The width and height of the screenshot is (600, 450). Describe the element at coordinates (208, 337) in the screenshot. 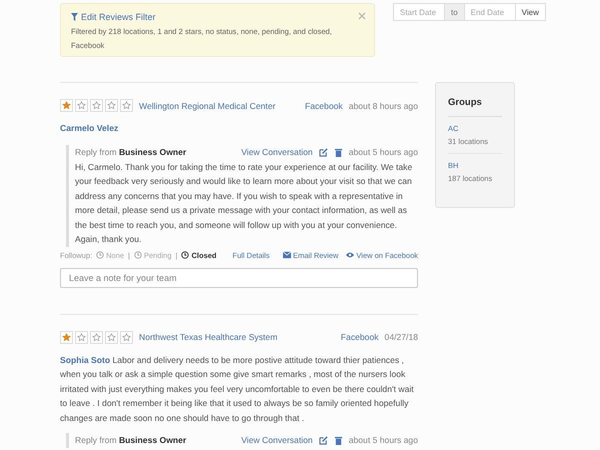

I see `location-link: Northwest Texas Healthcare System` at that location.